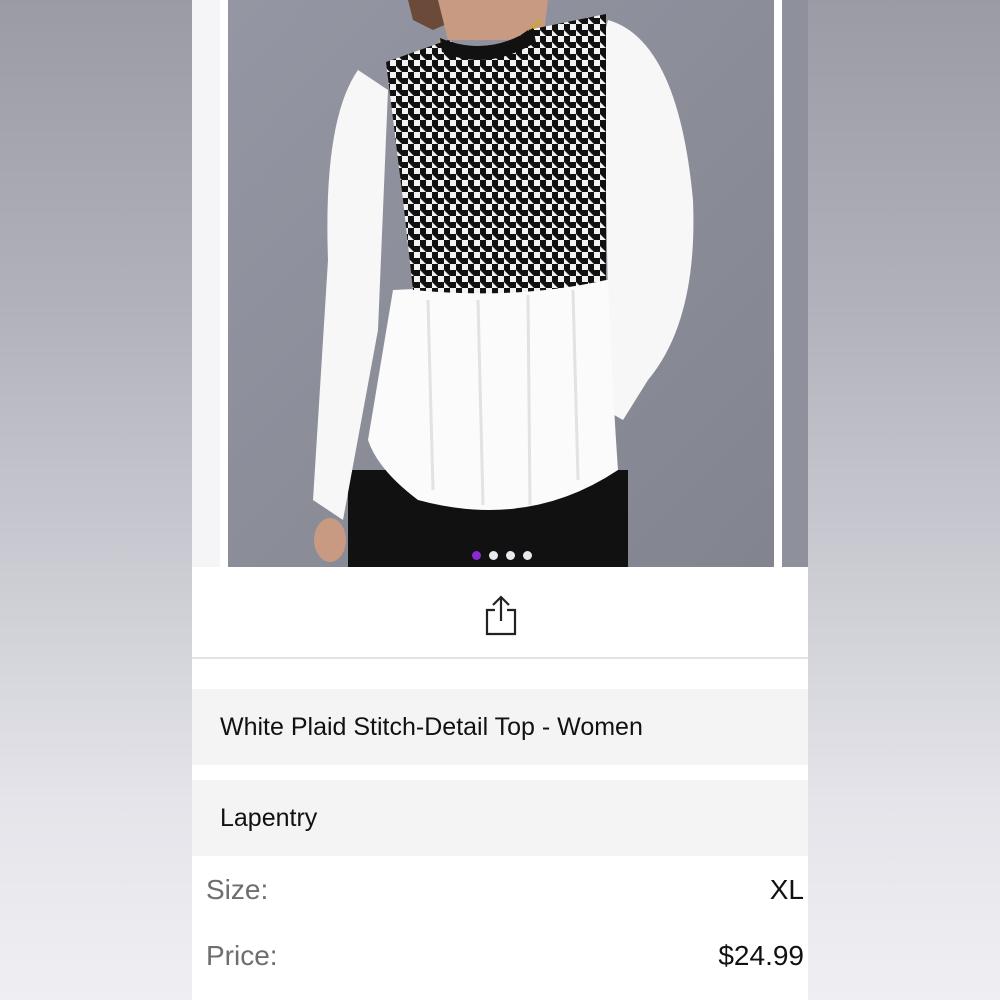 The width and height of the screenshot is (1000, 1000). What do you see at coordinates (795, 283) in the screenshot?
I see `gallery-next-edge` at bounding box center [795, 283].